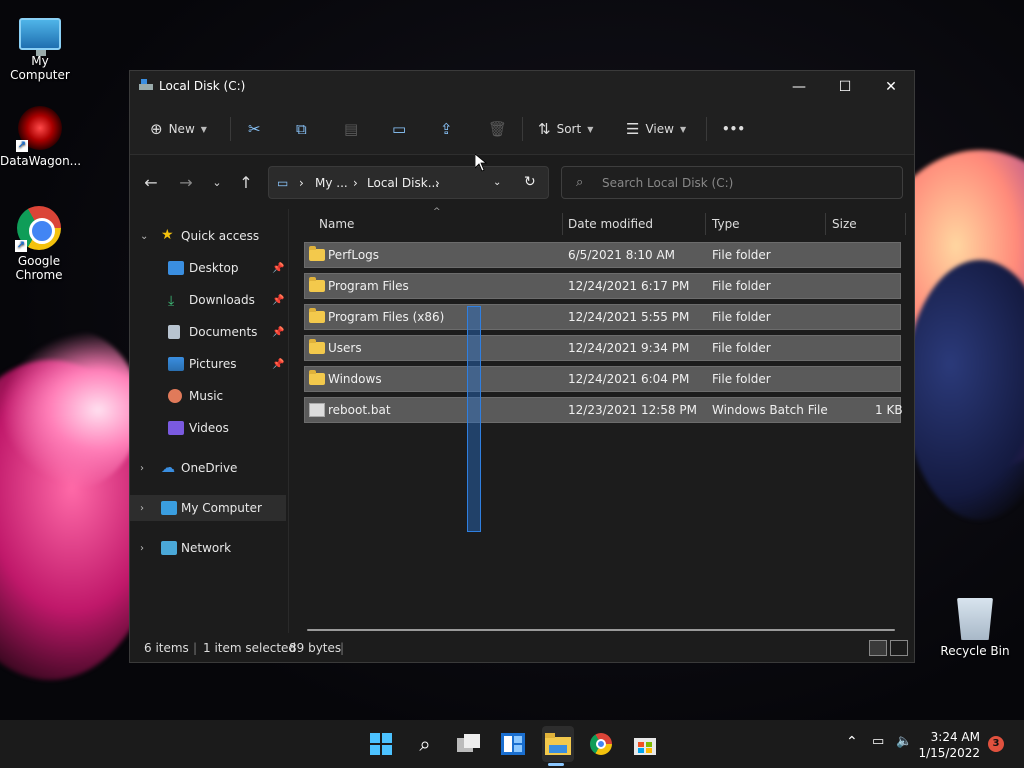 The width and height of the screenshot is (1024, 768). What do you see at coordinates (156, 128) in the screenshot?
I see `plus-circle-icon: ⊕` at bounding box center [156, 128].